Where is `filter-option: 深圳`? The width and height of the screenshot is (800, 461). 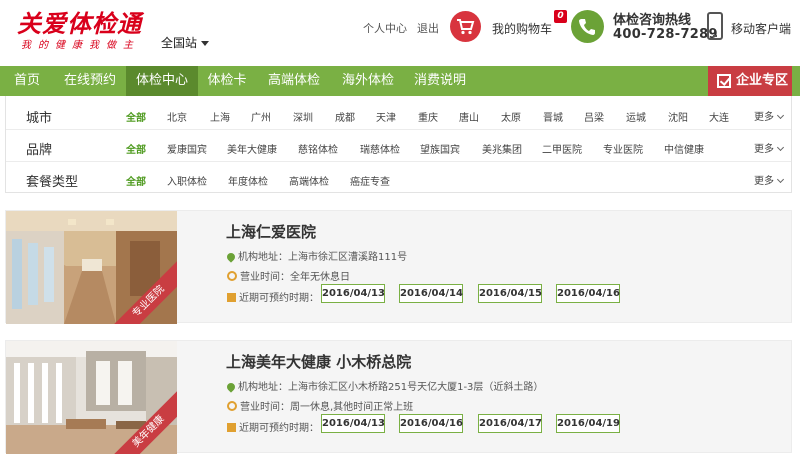
filter-option: 深圳 is located at coordinates (303, 116).